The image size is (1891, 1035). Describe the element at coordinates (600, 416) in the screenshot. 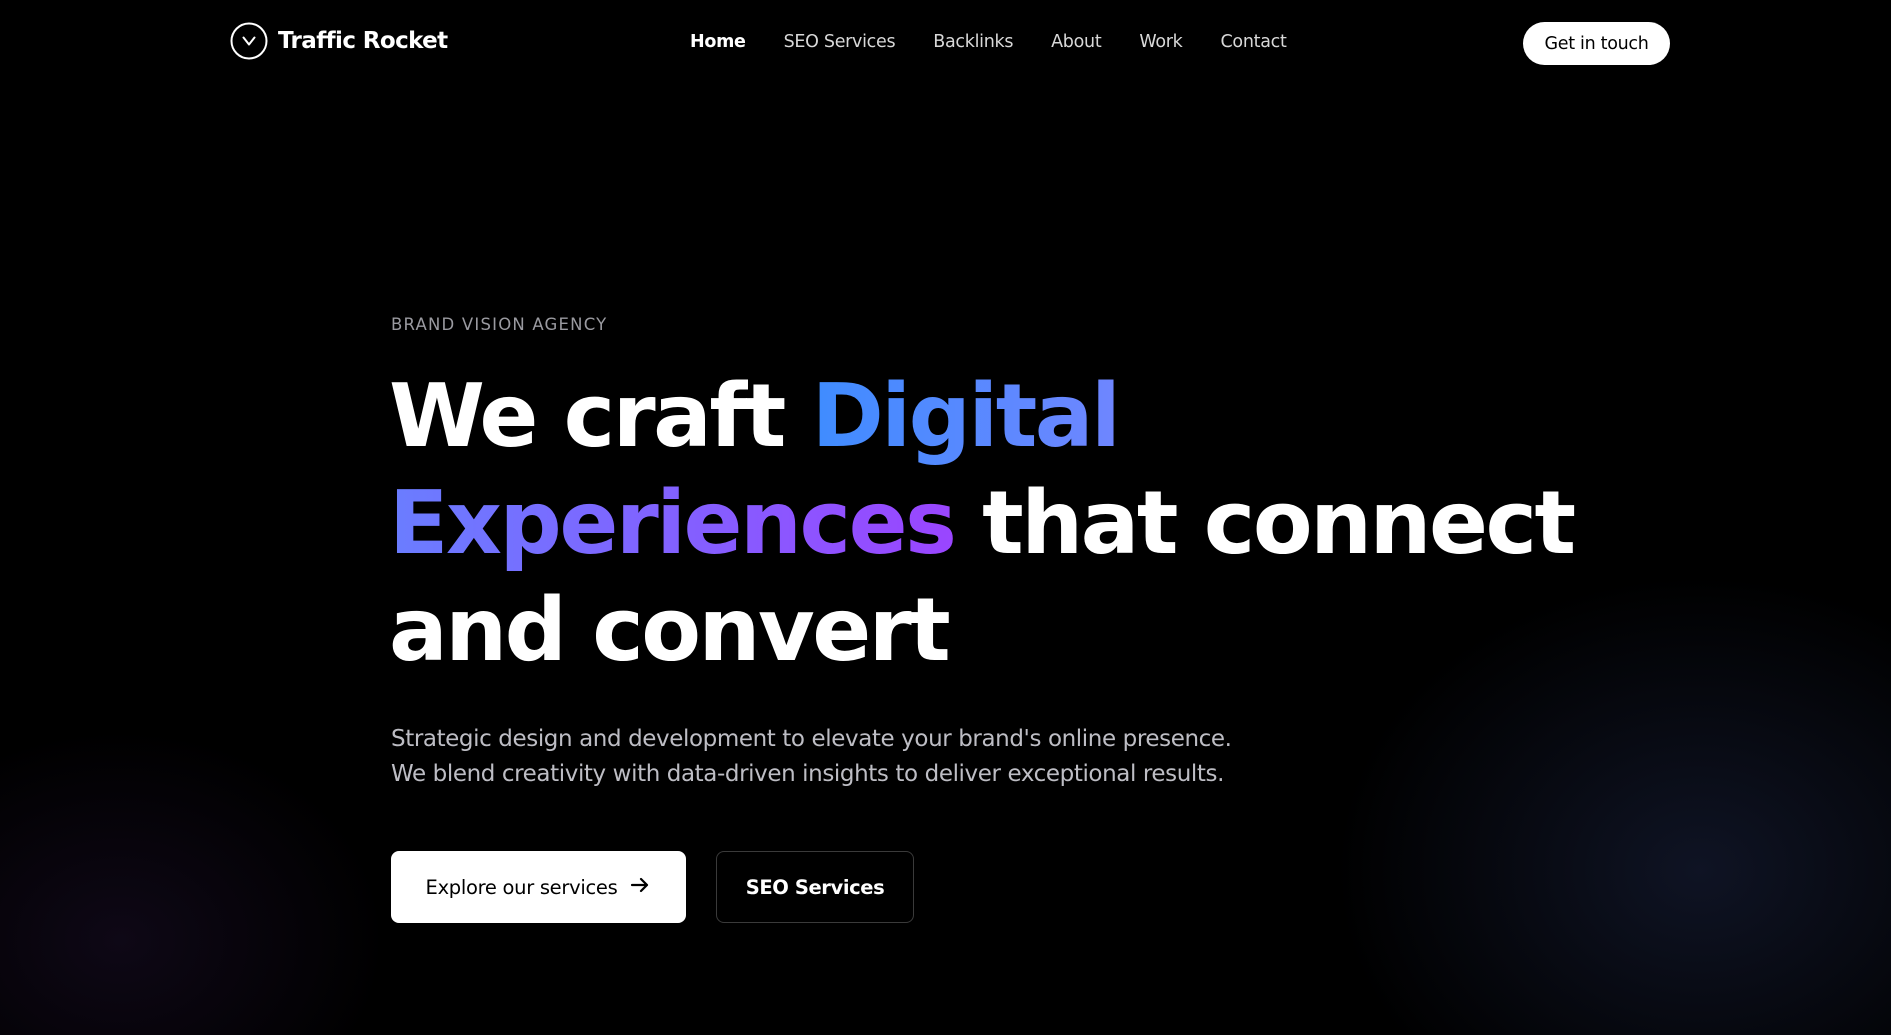

I see `headline-text: We craft` at that location.